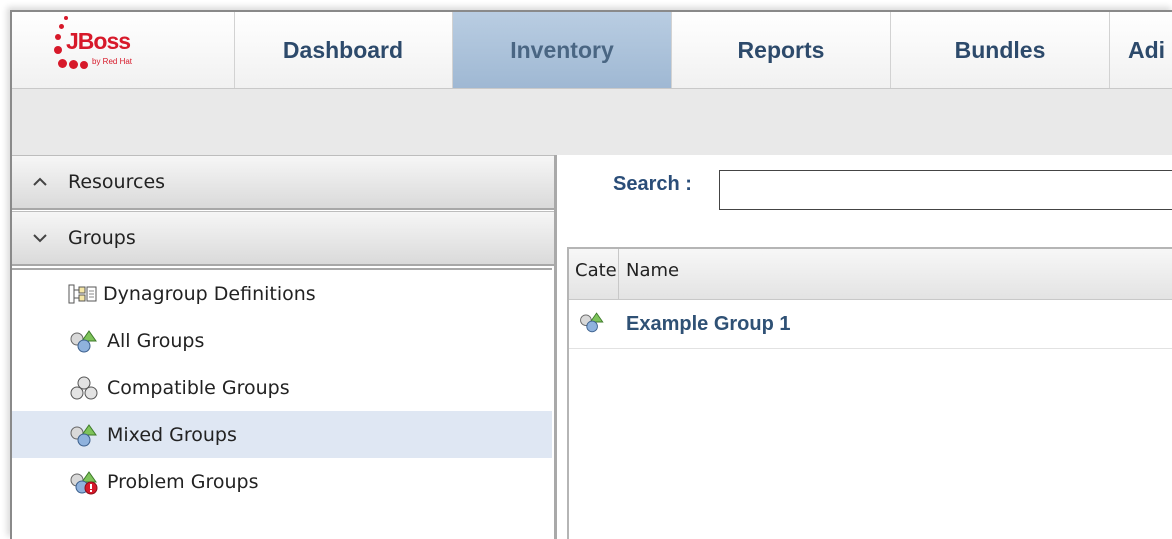 The height and width of the screenshot is (539, 1172). I want to click on tab-label: Dashboard, so click(343, 49).